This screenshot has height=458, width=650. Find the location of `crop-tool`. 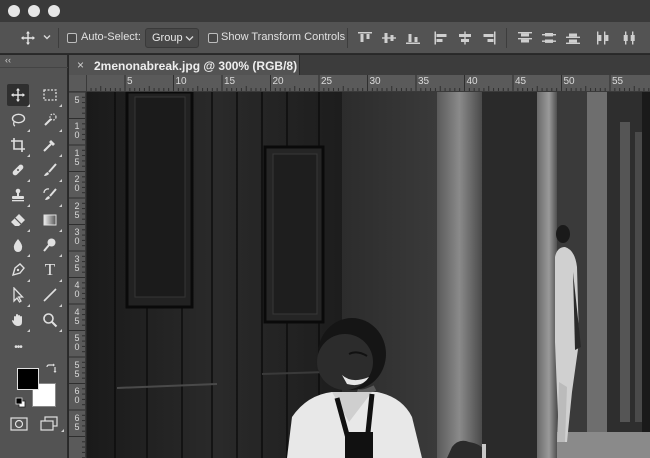

crop-tool is located at coordinates (18, 145).